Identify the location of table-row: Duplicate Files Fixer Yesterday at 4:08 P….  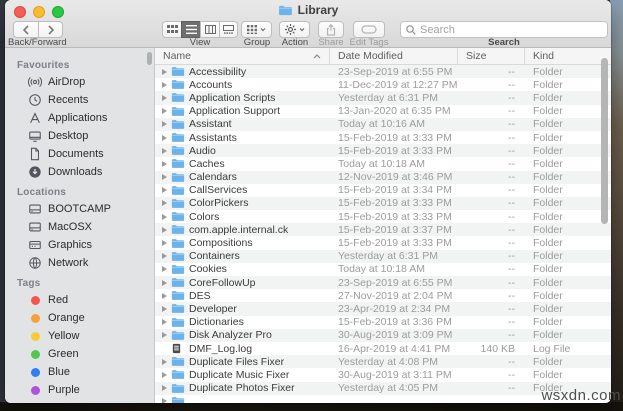
(383, 362).